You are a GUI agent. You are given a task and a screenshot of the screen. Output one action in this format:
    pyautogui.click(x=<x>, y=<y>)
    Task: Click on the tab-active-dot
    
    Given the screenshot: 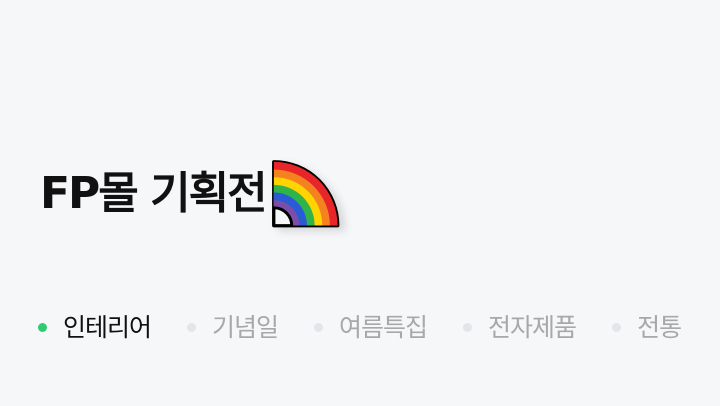 What is the action you would take?
    pyautogui.click(x=42, y=327)
    